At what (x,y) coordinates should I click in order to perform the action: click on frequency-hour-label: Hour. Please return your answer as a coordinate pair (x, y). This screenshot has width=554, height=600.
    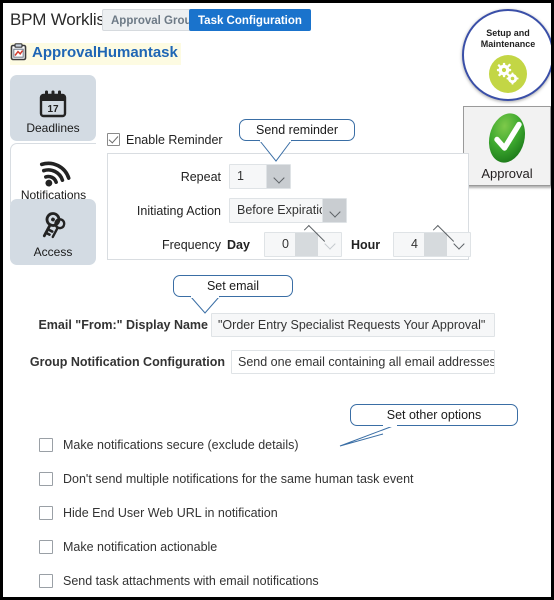
    Looking at the image, I should click on (366, 245).